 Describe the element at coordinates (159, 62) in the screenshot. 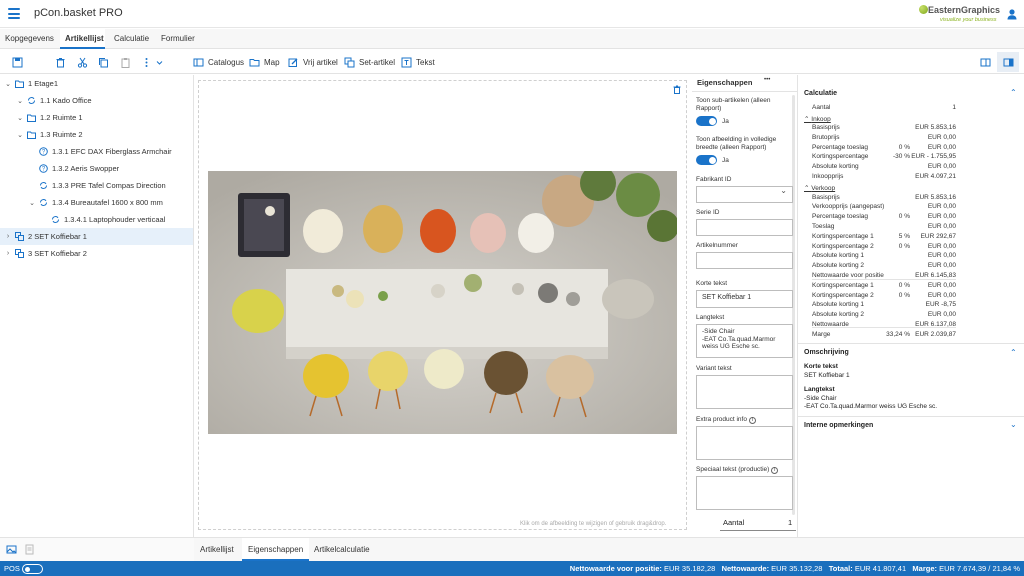

I see `dropdown-button` at that location.